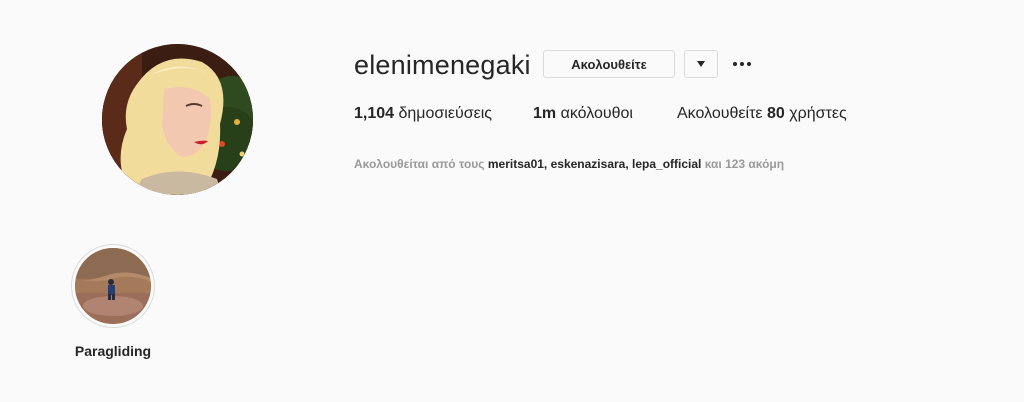  What do you see at coordinates (177, 119) in the screenshot?
I see `profile-avatar` at bounding box center [177, 119].